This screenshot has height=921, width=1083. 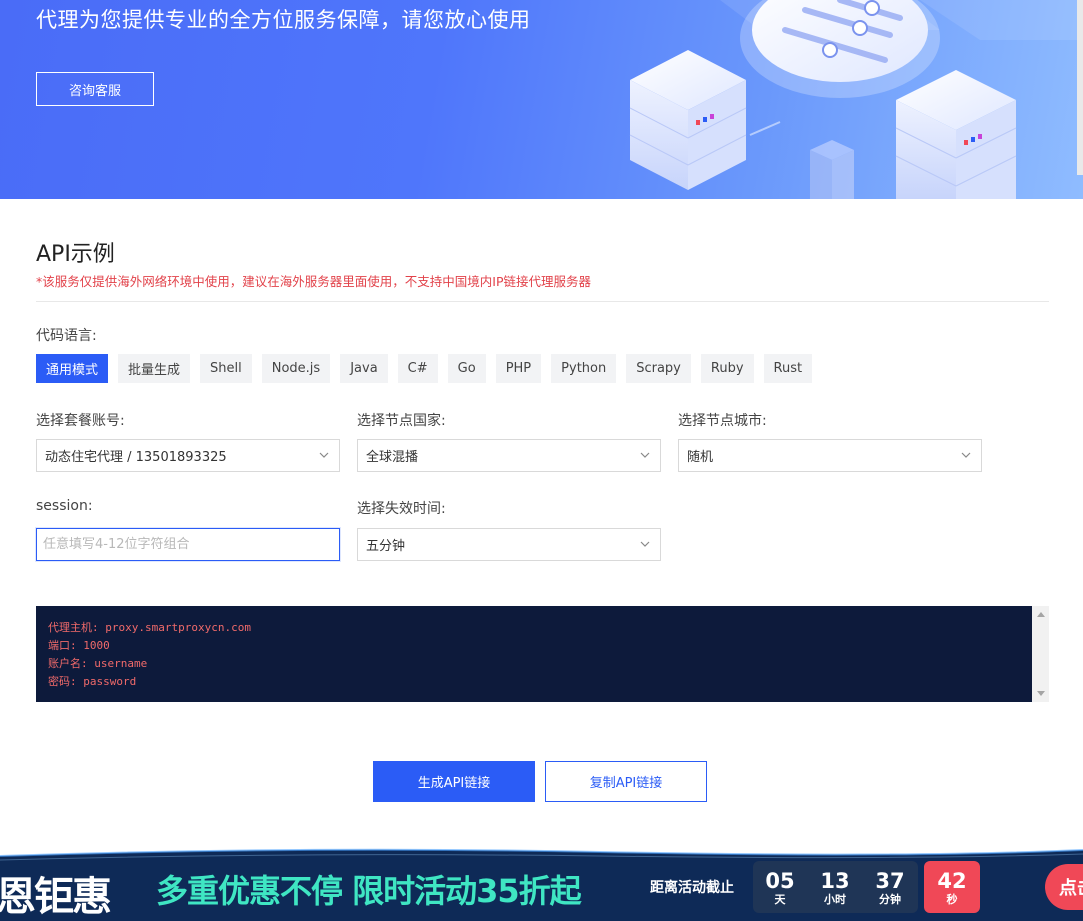 What do you see at coordinates (700, 457) in the screenshot?
I see `city-value: 随机` at bounding box center [700, 457].